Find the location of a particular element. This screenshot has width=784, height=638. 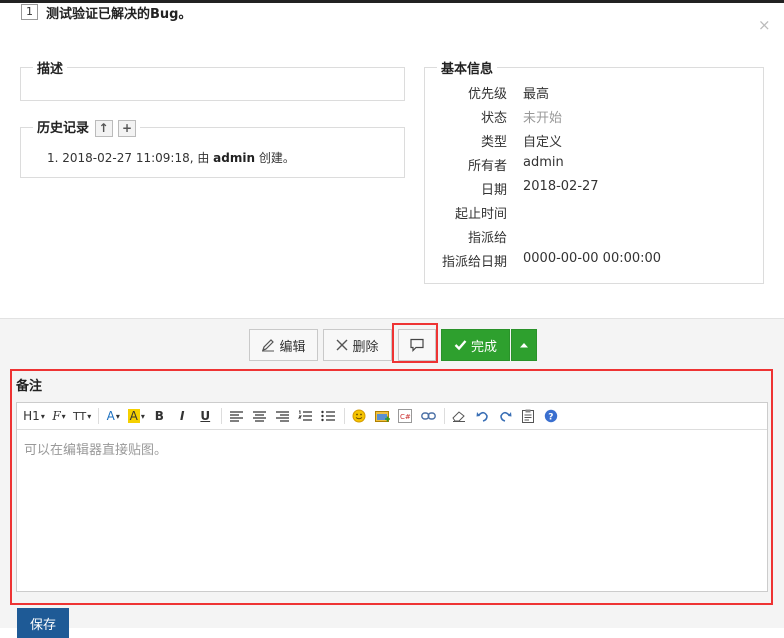

edit-button: 编辑 is located at coordinates (283, 345).